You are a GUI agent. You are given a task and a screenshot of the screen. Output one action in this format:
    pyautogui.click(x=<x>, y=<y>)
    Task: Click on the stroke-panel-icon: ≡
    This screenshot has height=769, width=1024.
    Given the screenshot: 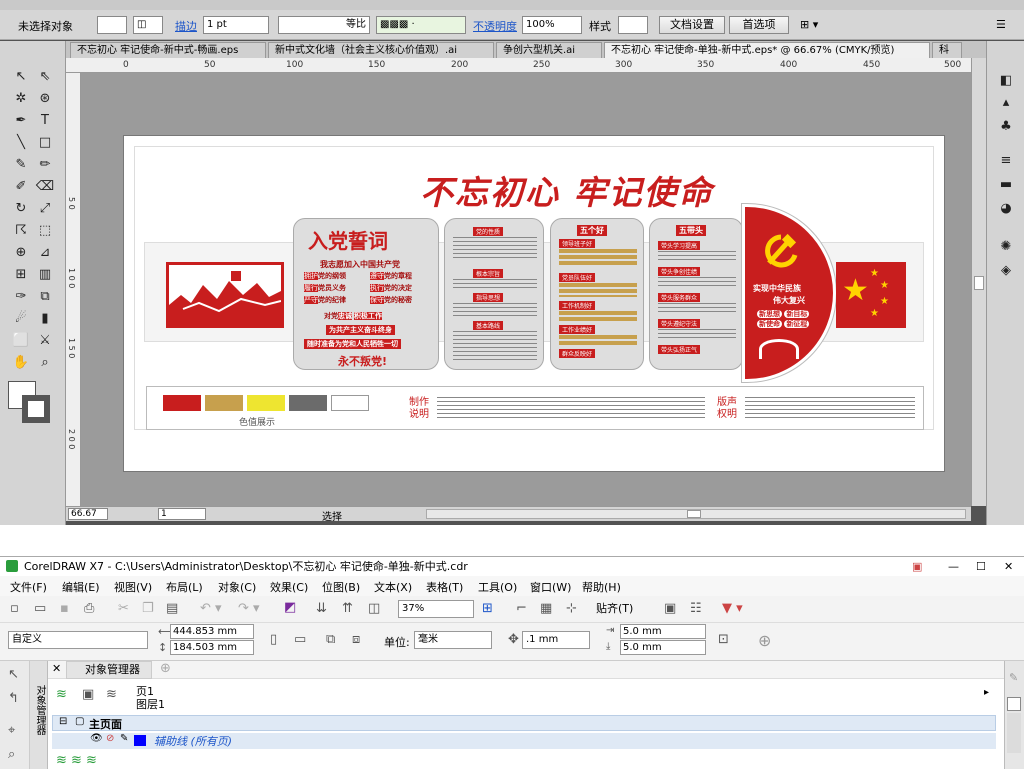 What is the action you would take?
    pyautogui.click(x=1006, y=161)
    